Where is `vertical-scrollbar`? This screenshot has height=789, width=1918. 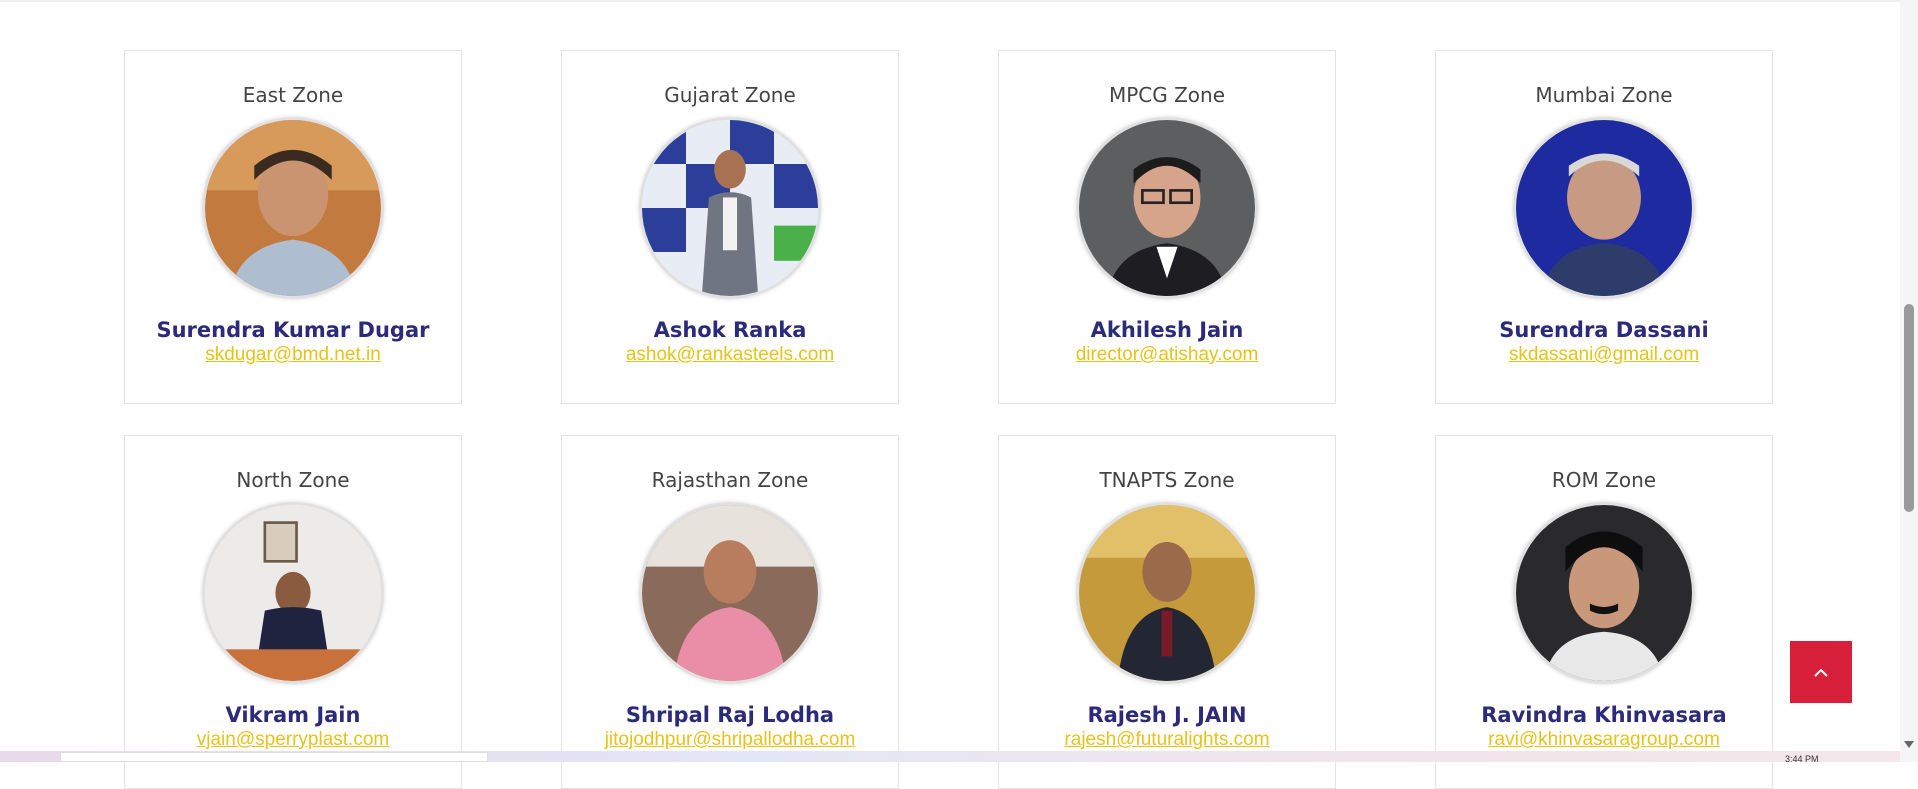 vertical-scrollbar is located at coordinates (1909, 381).